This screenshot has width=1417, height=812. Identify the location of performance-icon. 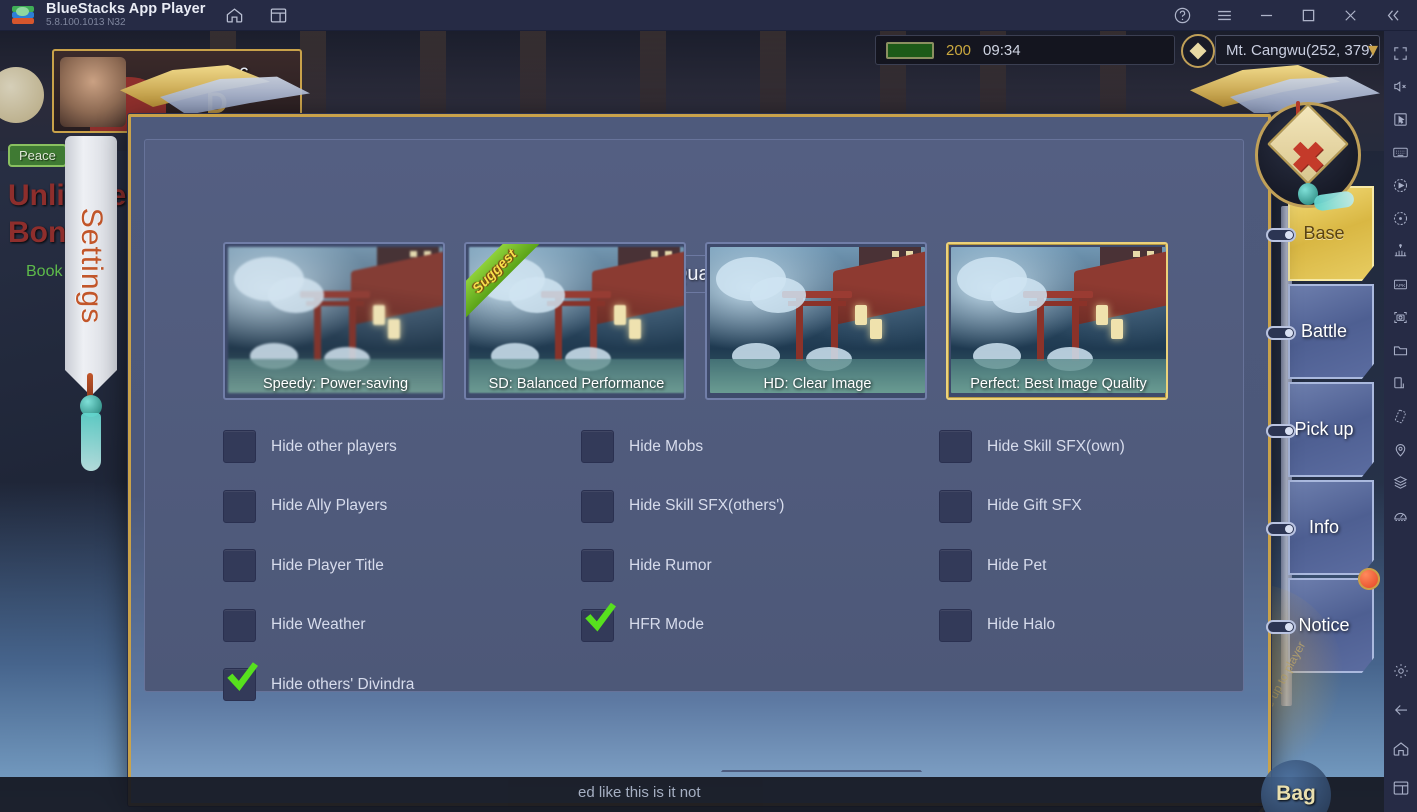
(1400, 515).